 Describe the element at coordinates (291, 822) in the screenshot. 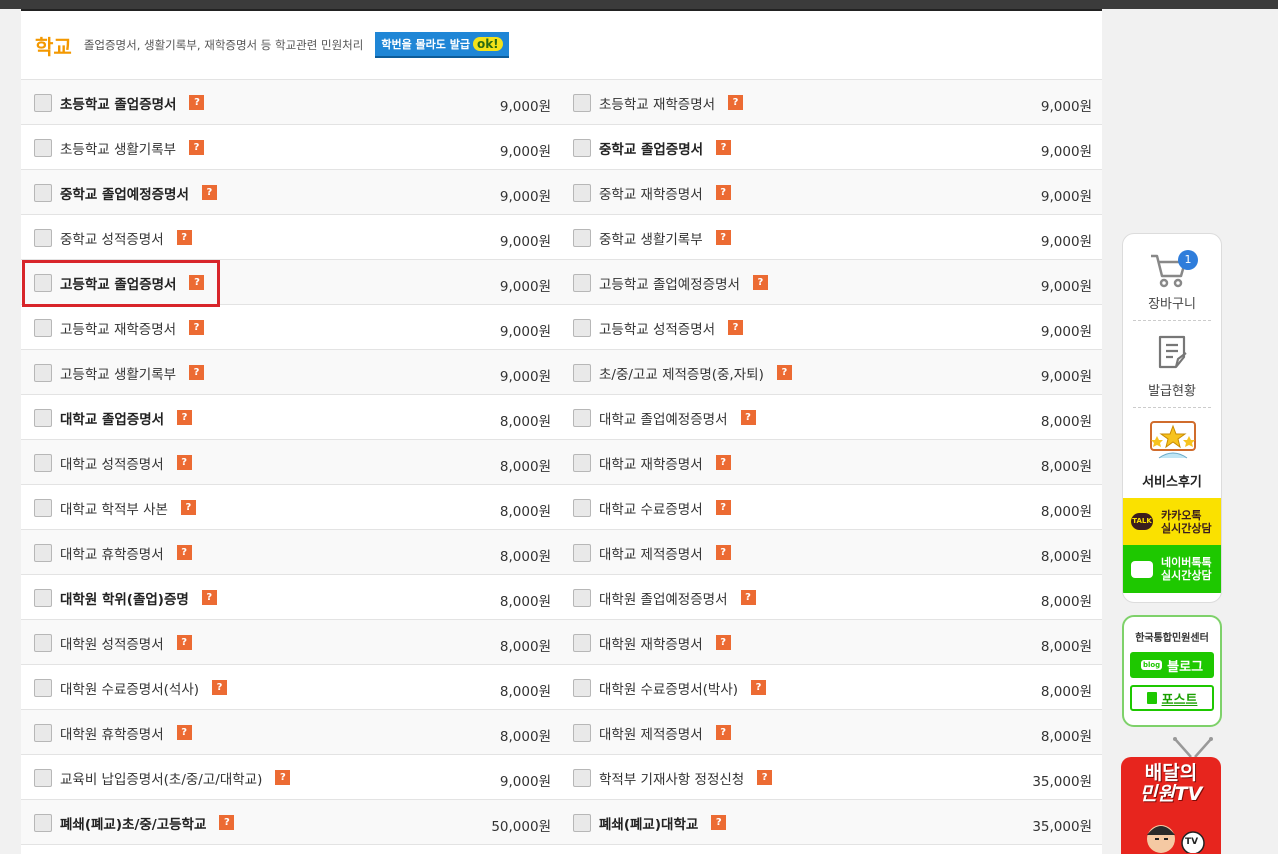

I see `document-item: 폐쇄(폐교)초/중/고등학교? 50,000원` at that location.